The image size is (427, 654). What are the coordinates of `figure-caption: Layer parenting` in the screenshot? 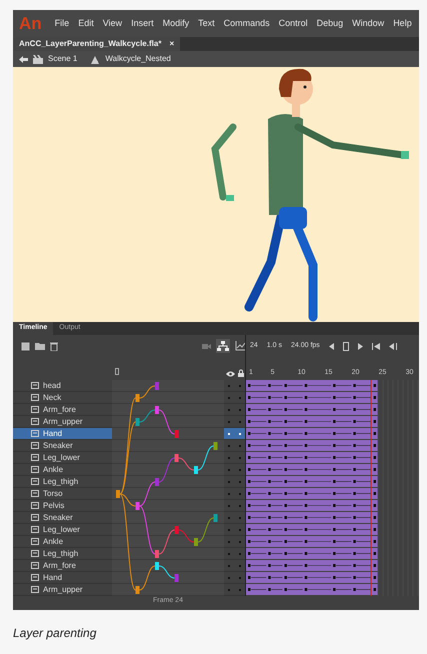 It's located at (54, 633).